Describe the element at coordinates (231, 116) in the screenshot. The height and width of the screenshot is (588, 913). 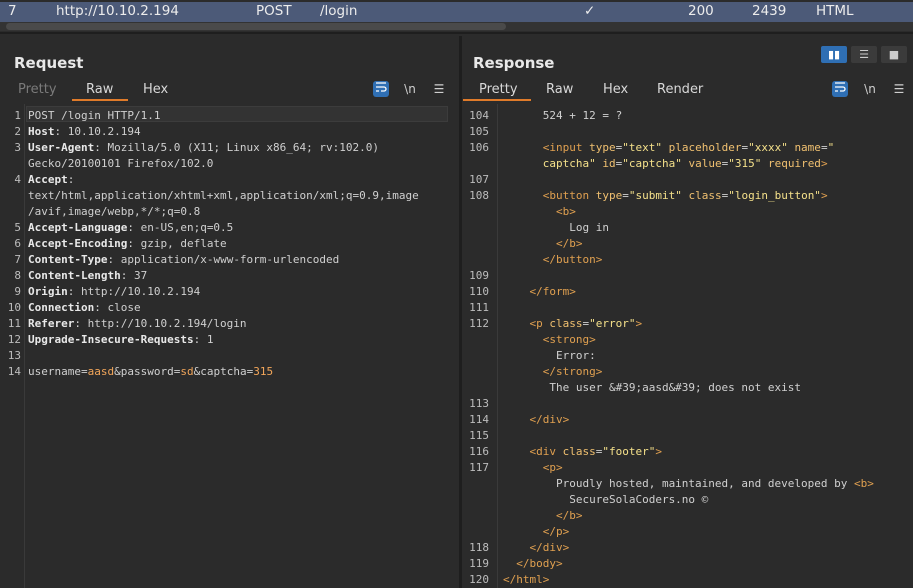
I see `request-code-line: 1 POST /login HTTP/1.1` at that location.